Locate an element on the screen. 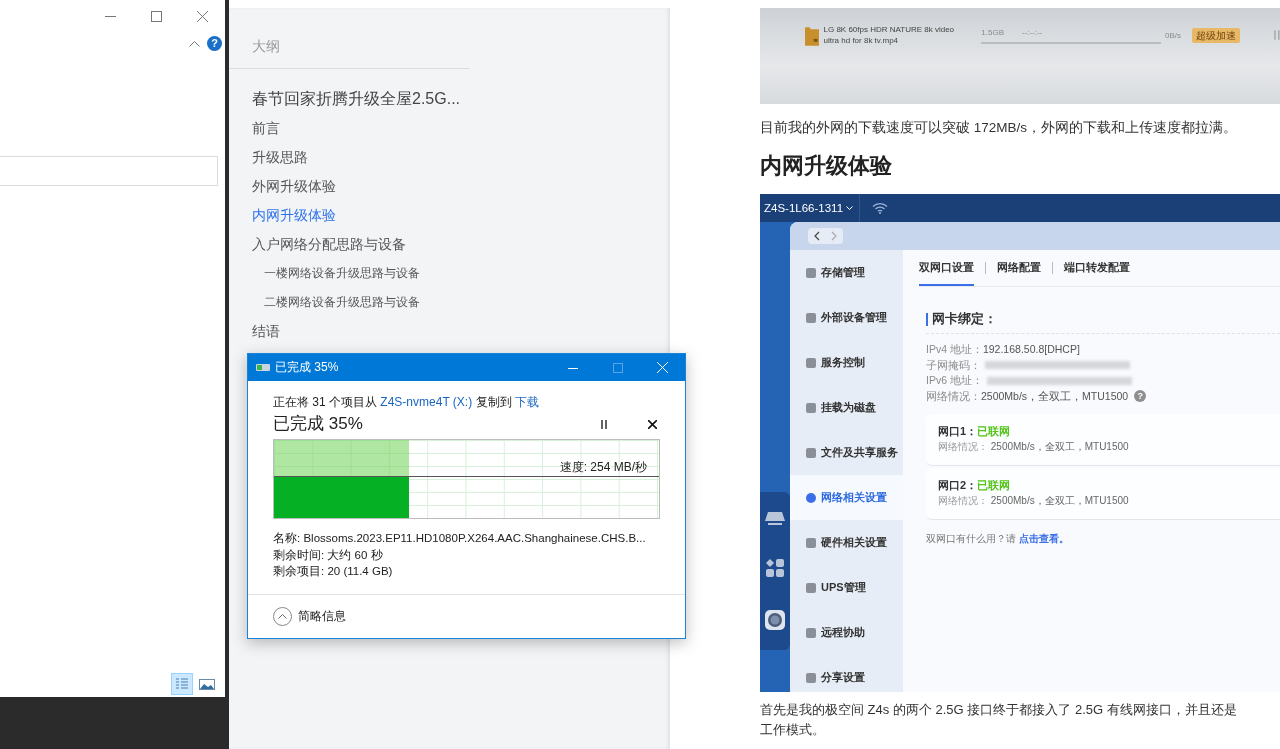 Image resolution: width=1280 pixels, height=749 pixels. info-label: 子网掩码： is located at coordinates (953, 365).